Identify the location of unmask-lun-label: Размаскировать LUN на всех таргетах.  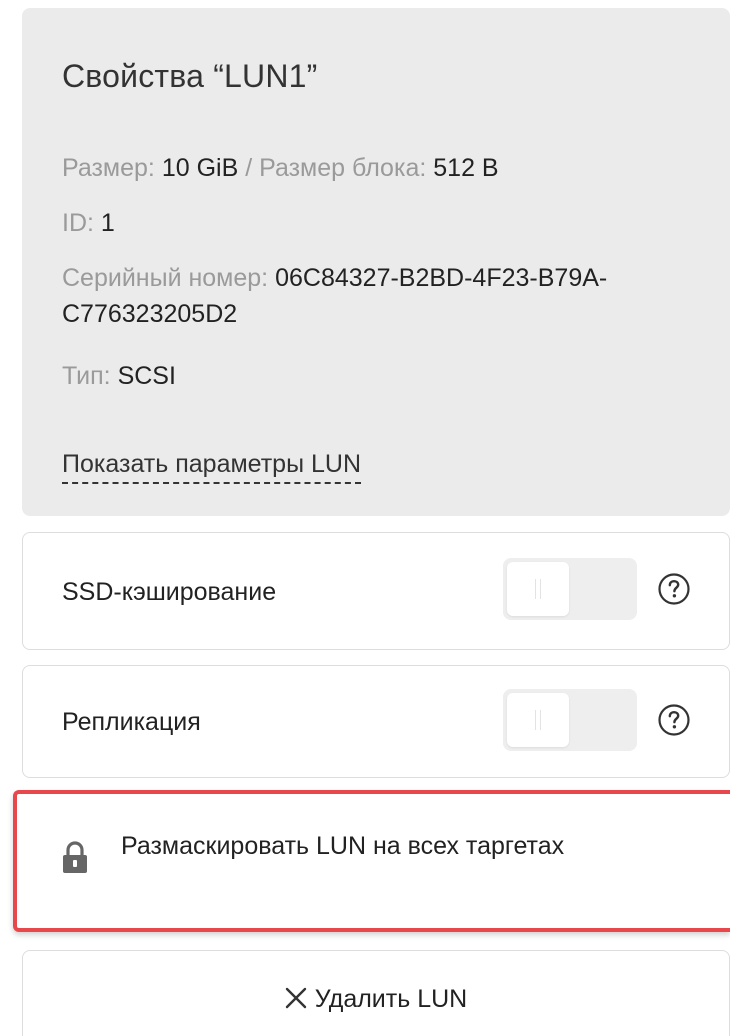
(343, 846).